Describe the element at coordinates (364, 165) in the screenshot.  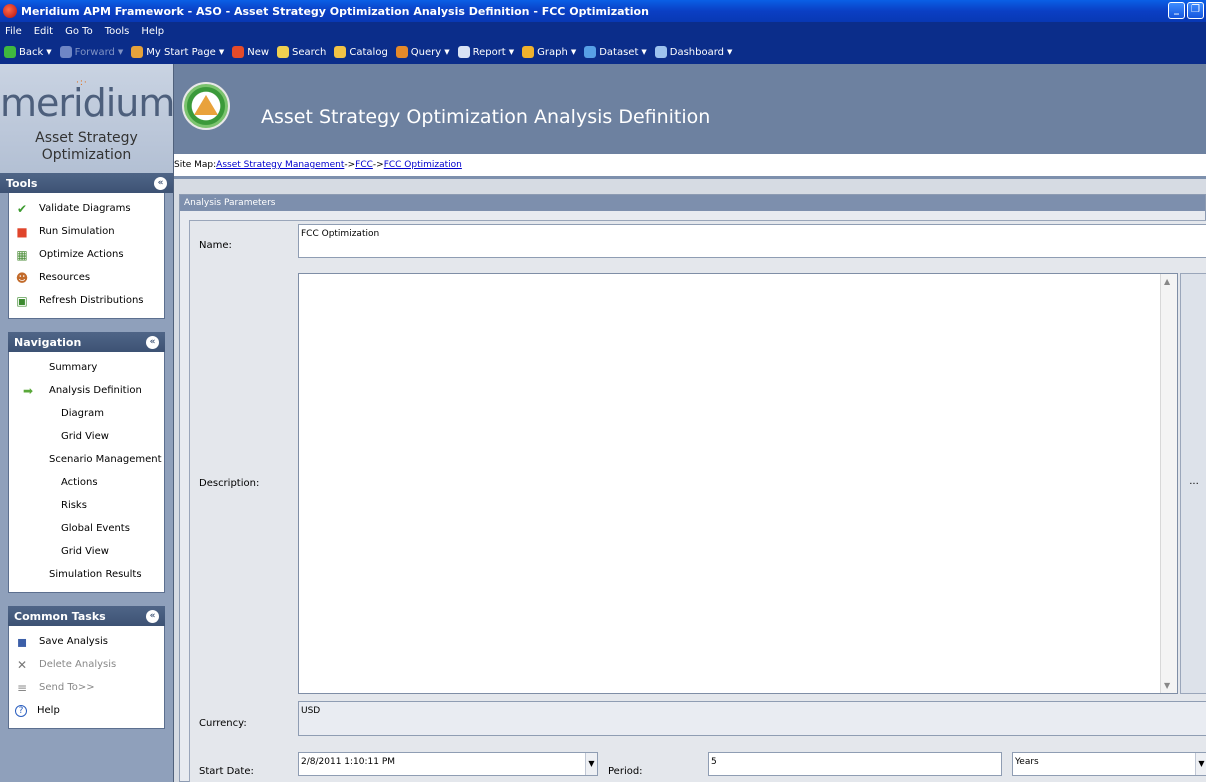
I see `breadcrumb-link-fcc: FCC` at that location.